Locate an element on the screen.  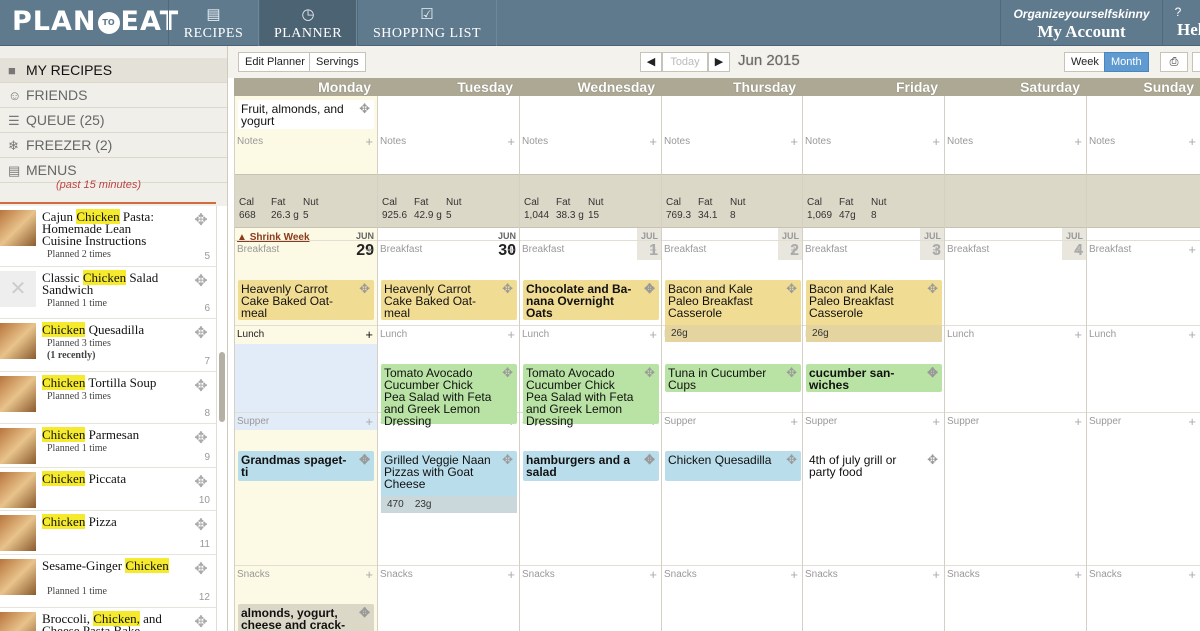
recipe-list-item: Chicken Pizza 11 ✥ is located at coordinates (108, 533).